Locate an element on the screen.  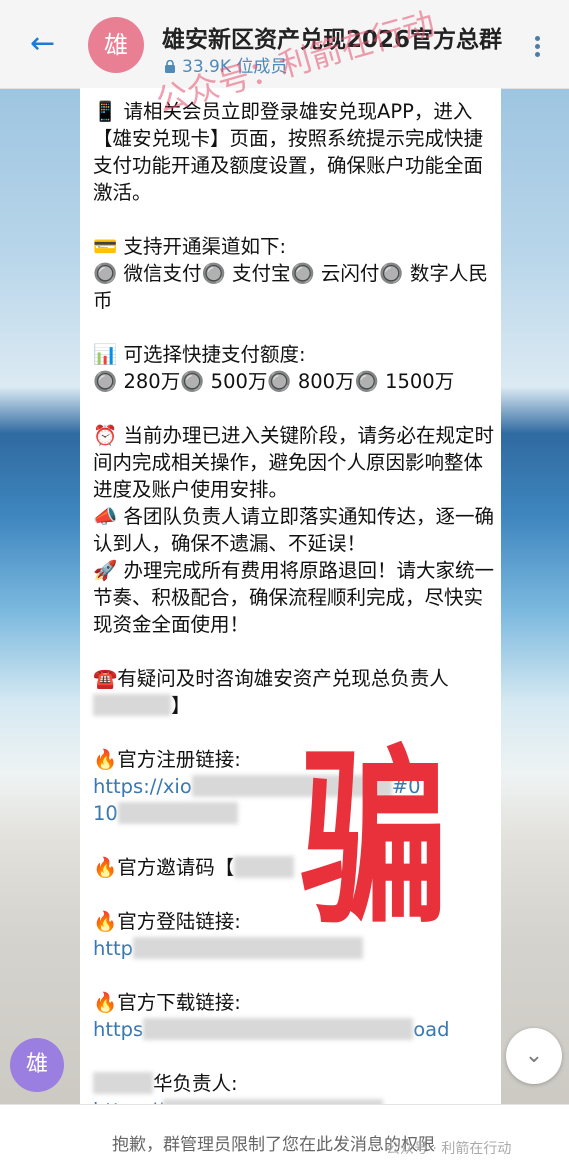
limits-heading: 📊 可选择快捷支付额度: is located at coordinates (199, 354).